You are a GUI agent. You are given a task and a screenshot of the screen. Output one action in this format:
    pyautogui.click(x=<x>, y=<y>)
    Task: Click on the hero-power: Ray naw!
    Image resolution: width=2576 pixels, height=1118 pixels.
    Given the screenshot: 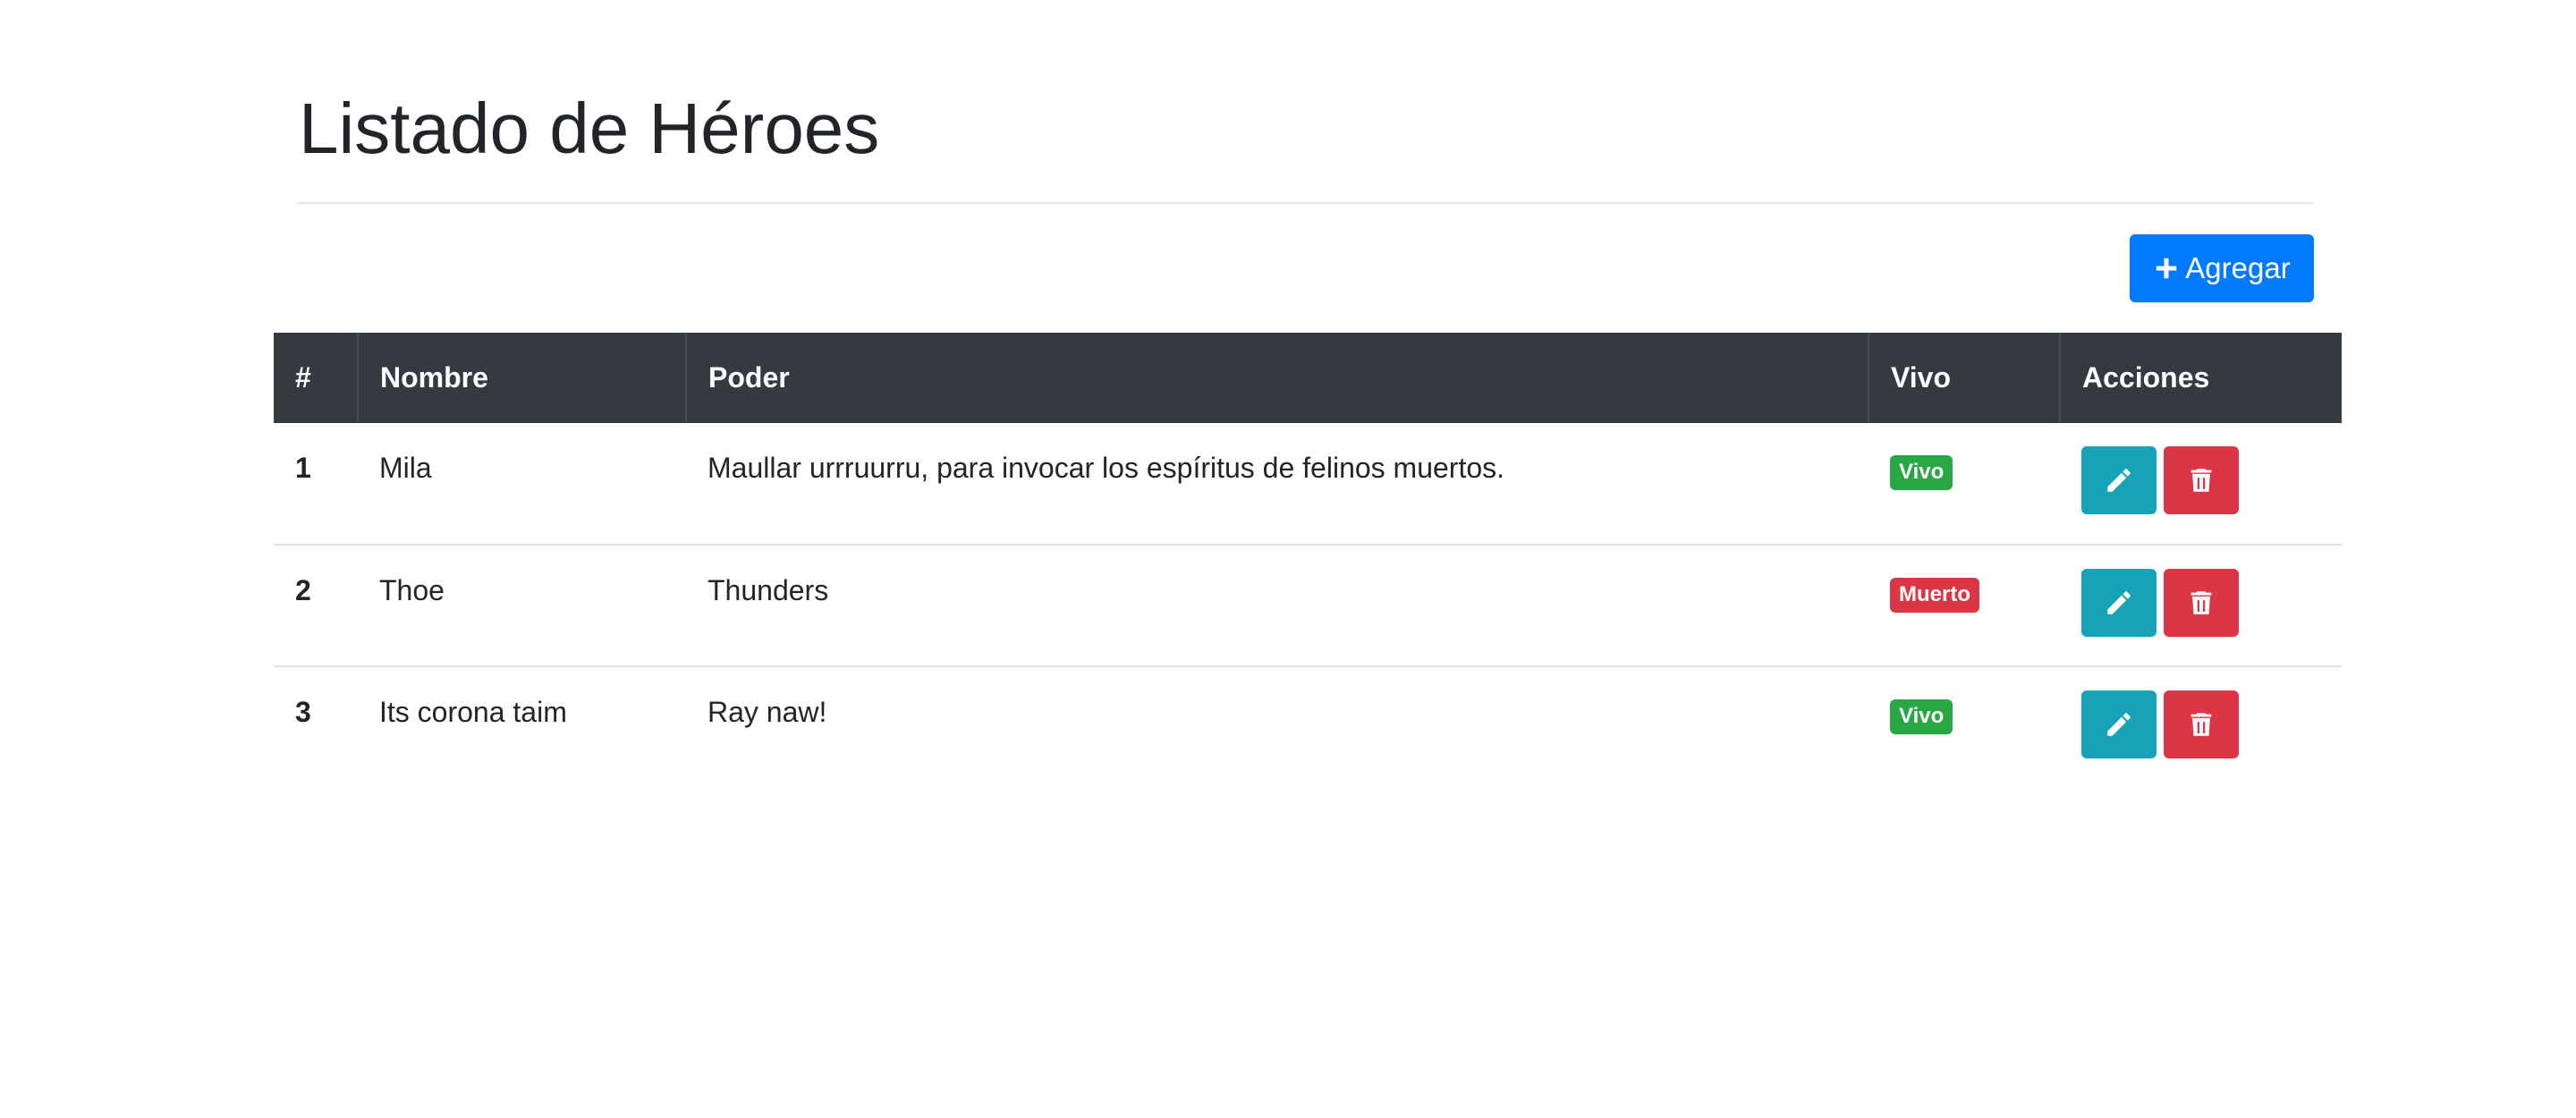 What is the action you would take?
    pyautogui.click(x=1277, y=727)
    